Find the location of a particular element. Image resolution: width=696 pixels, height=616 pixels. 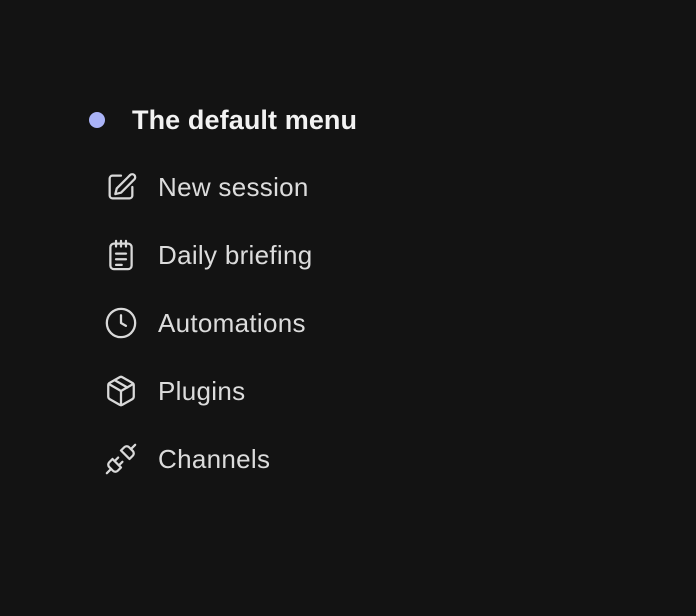

plug-icon is located at coordinates (121, 459).